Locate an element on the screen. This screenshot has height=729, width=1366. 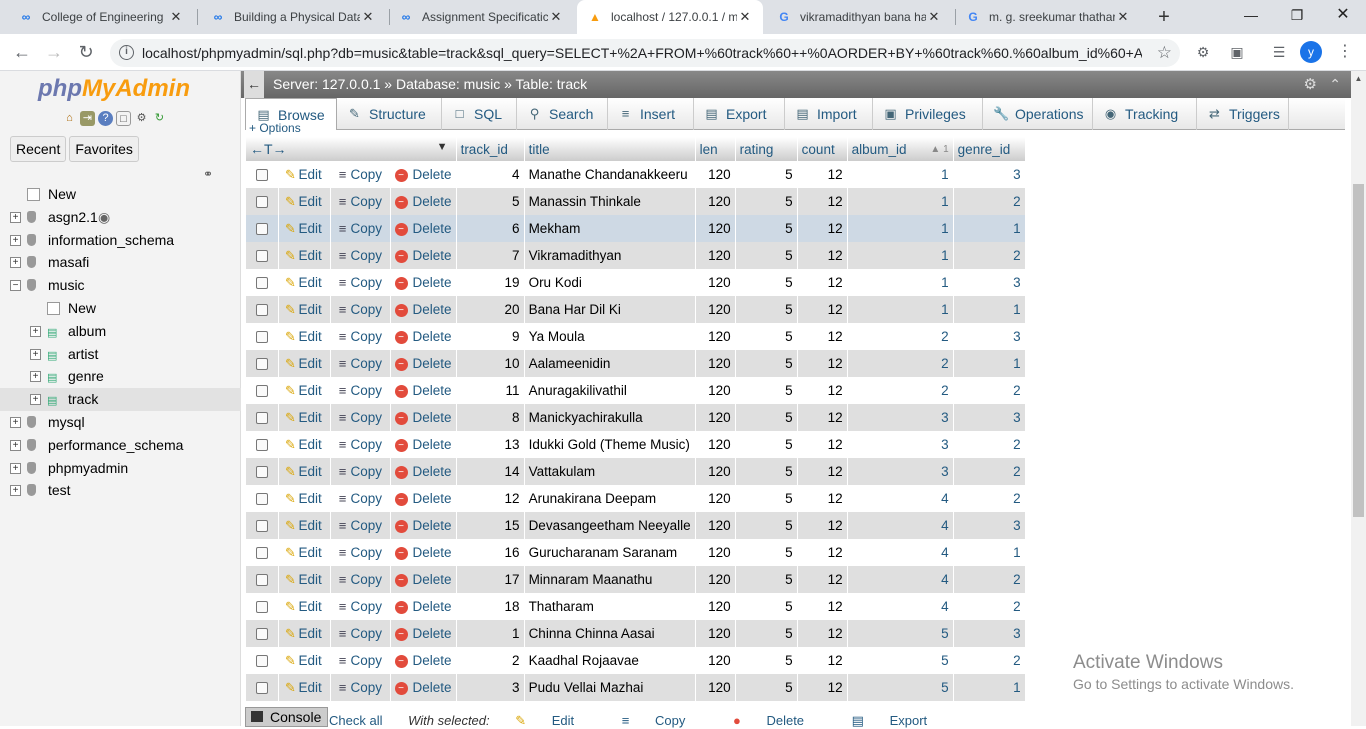
tree-node: + phpmyadmin is located at coordinates (120, 468).